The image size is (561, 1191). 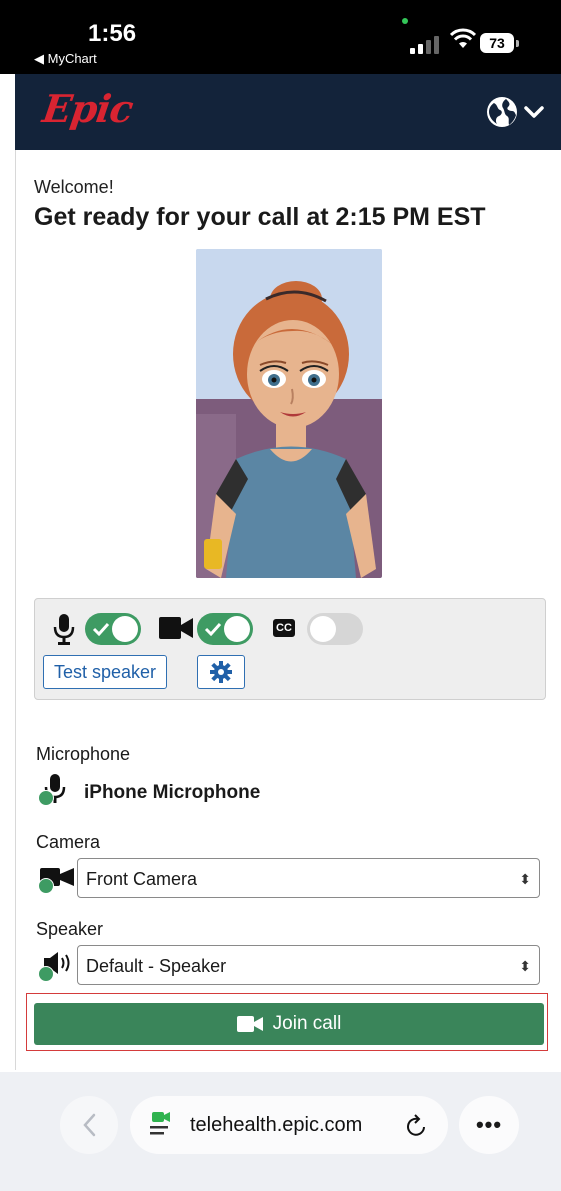 What do you see at coordinates (56, 790) in the screenshot?
I see `microphone-status-icon` at bounding box center [56, 790].